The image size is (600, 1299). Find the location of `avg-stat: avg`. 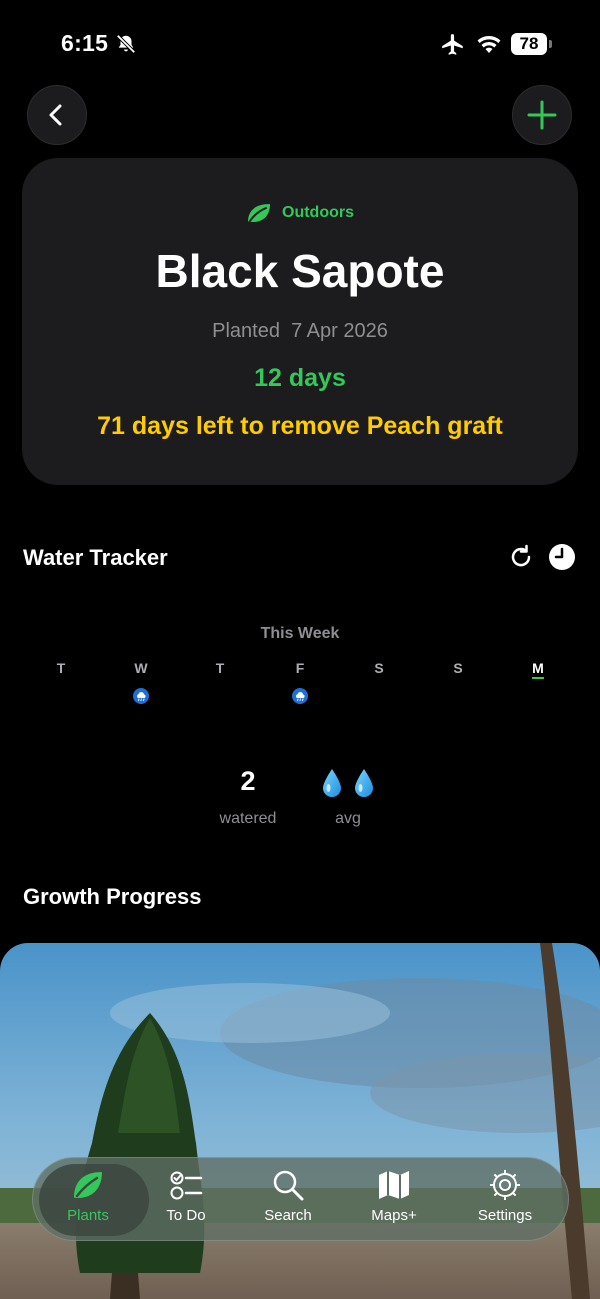

avg-stat: avg is located at coordinates (348, 797).